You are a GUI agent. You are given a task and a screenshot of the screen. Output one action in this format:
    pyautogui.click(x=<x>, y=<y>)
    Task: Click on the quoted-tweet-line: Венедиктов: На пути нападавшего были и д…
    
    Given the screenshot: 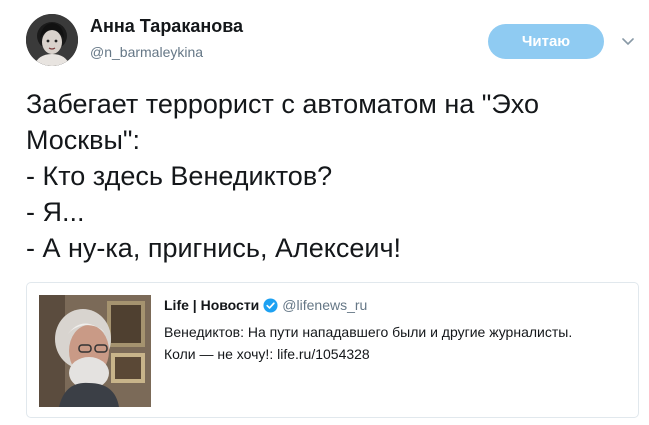 What is the action you would take?
    pyautogui.click(x=368, y=332)
    